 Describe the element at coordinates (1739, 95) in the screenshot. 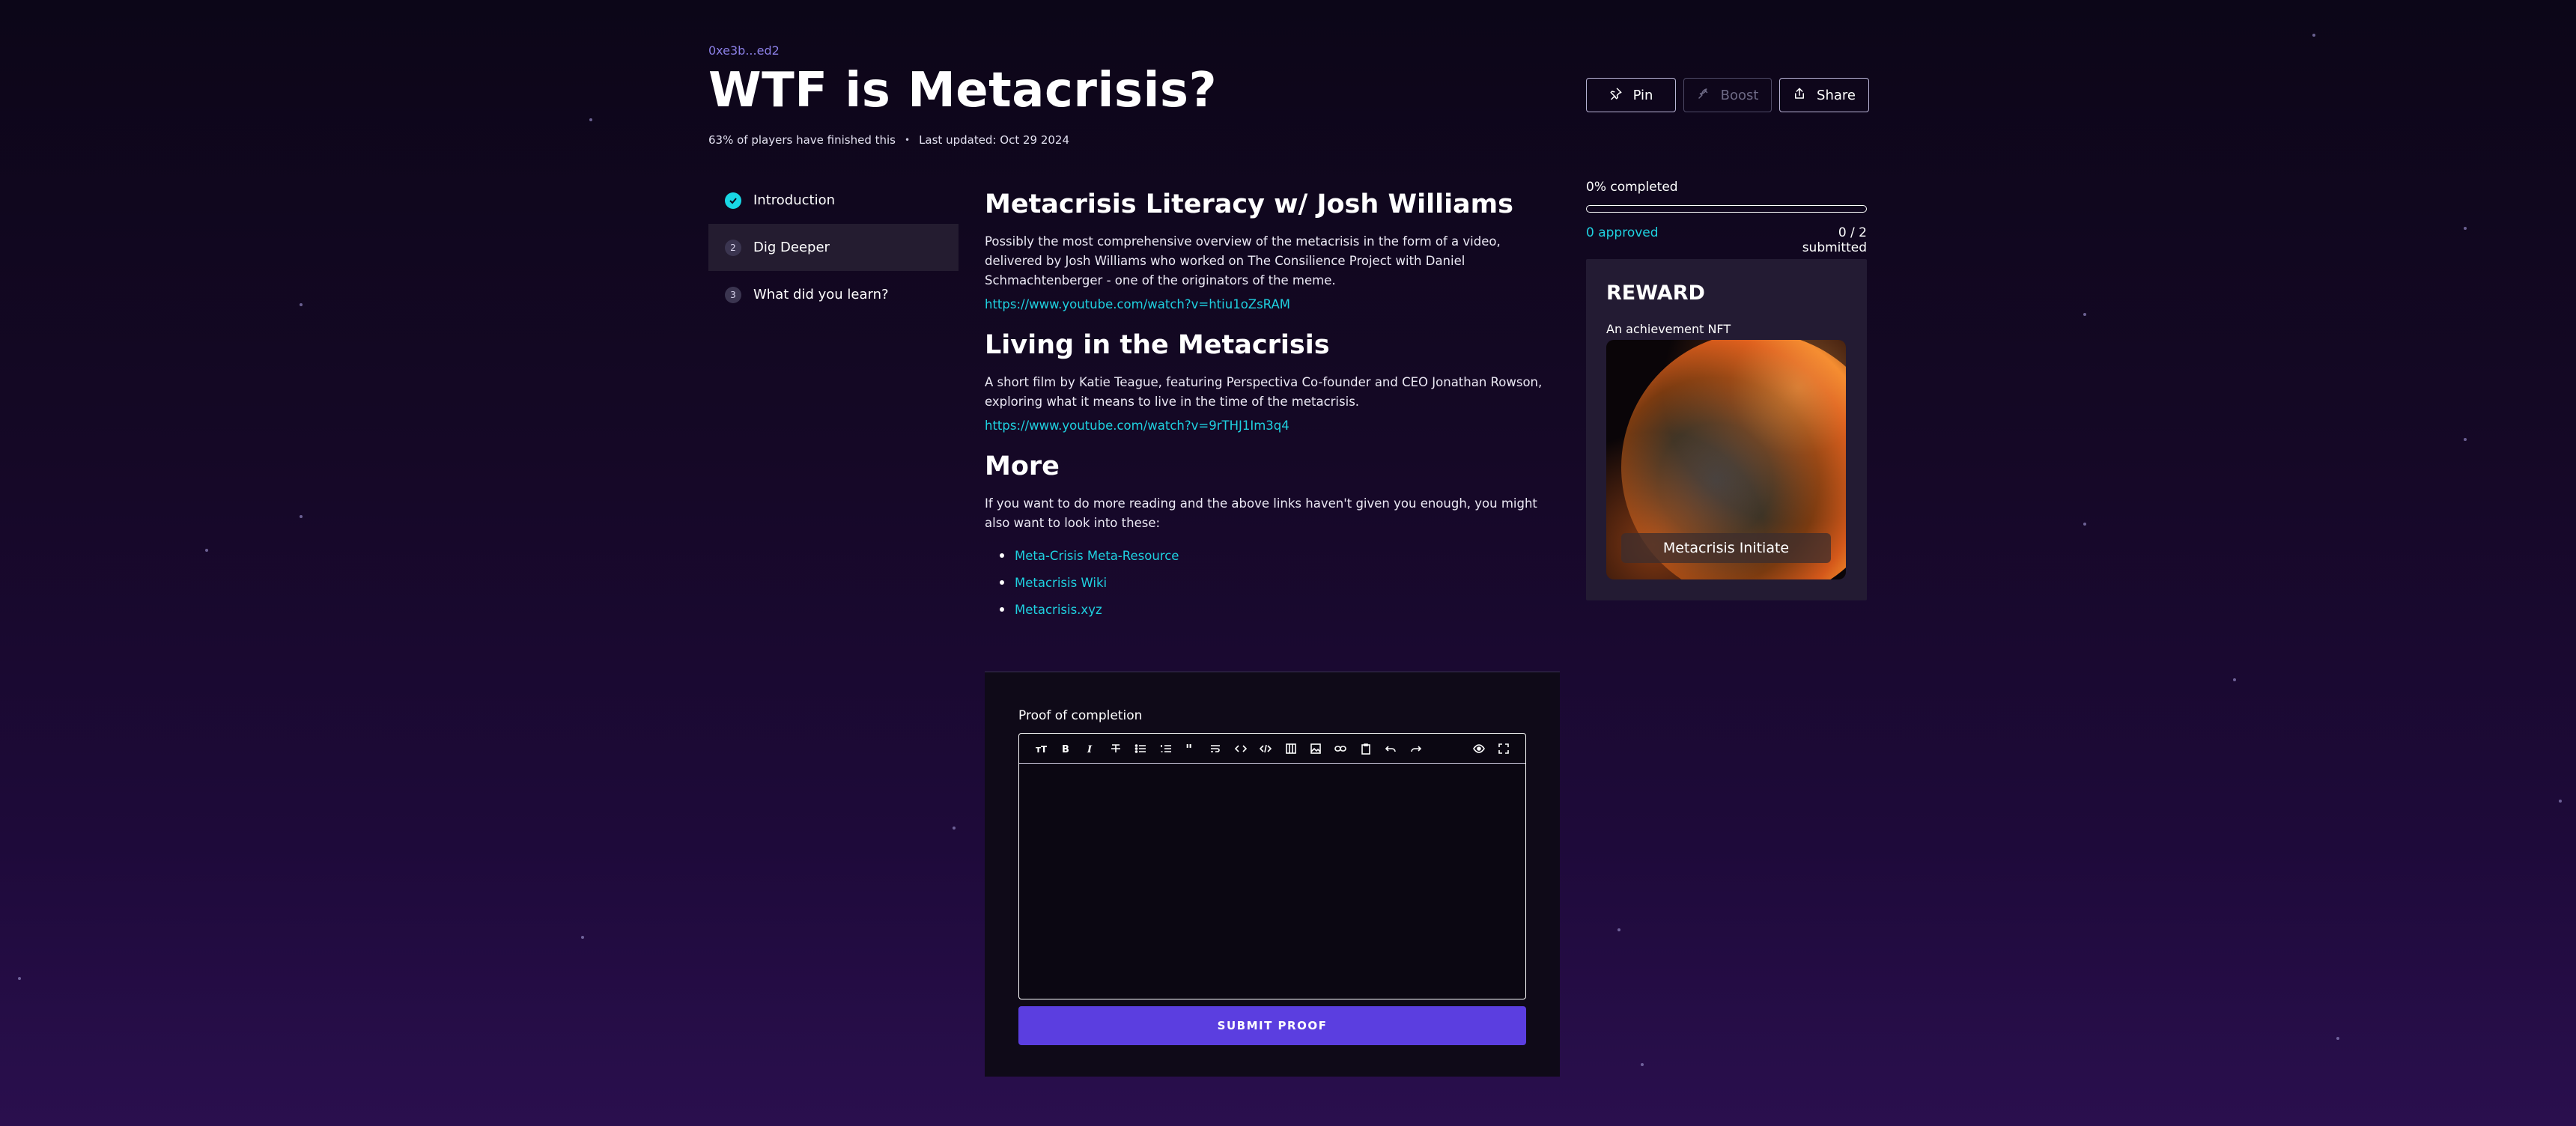

I see `boost-label: Boost` at that location.